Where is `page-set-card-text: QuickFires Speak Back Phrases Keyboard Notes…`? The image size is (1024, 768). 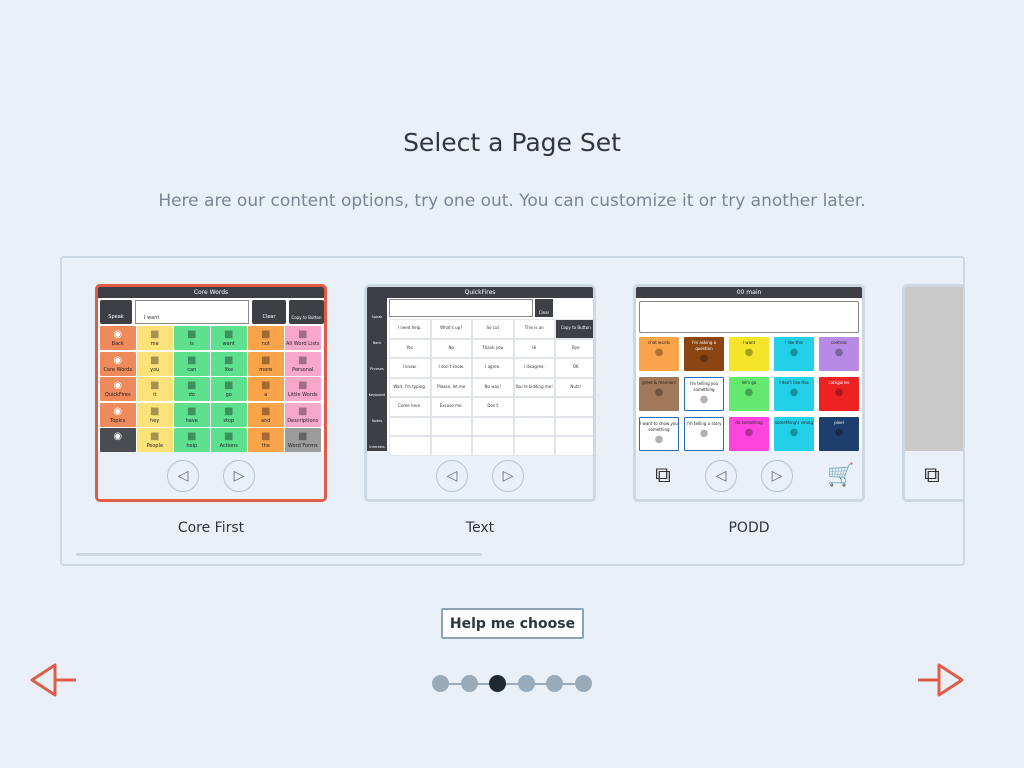 page-set-card-text: QuickFires Speak Back Phrases Keyboard Notes… is located at coordinates (480, 393).